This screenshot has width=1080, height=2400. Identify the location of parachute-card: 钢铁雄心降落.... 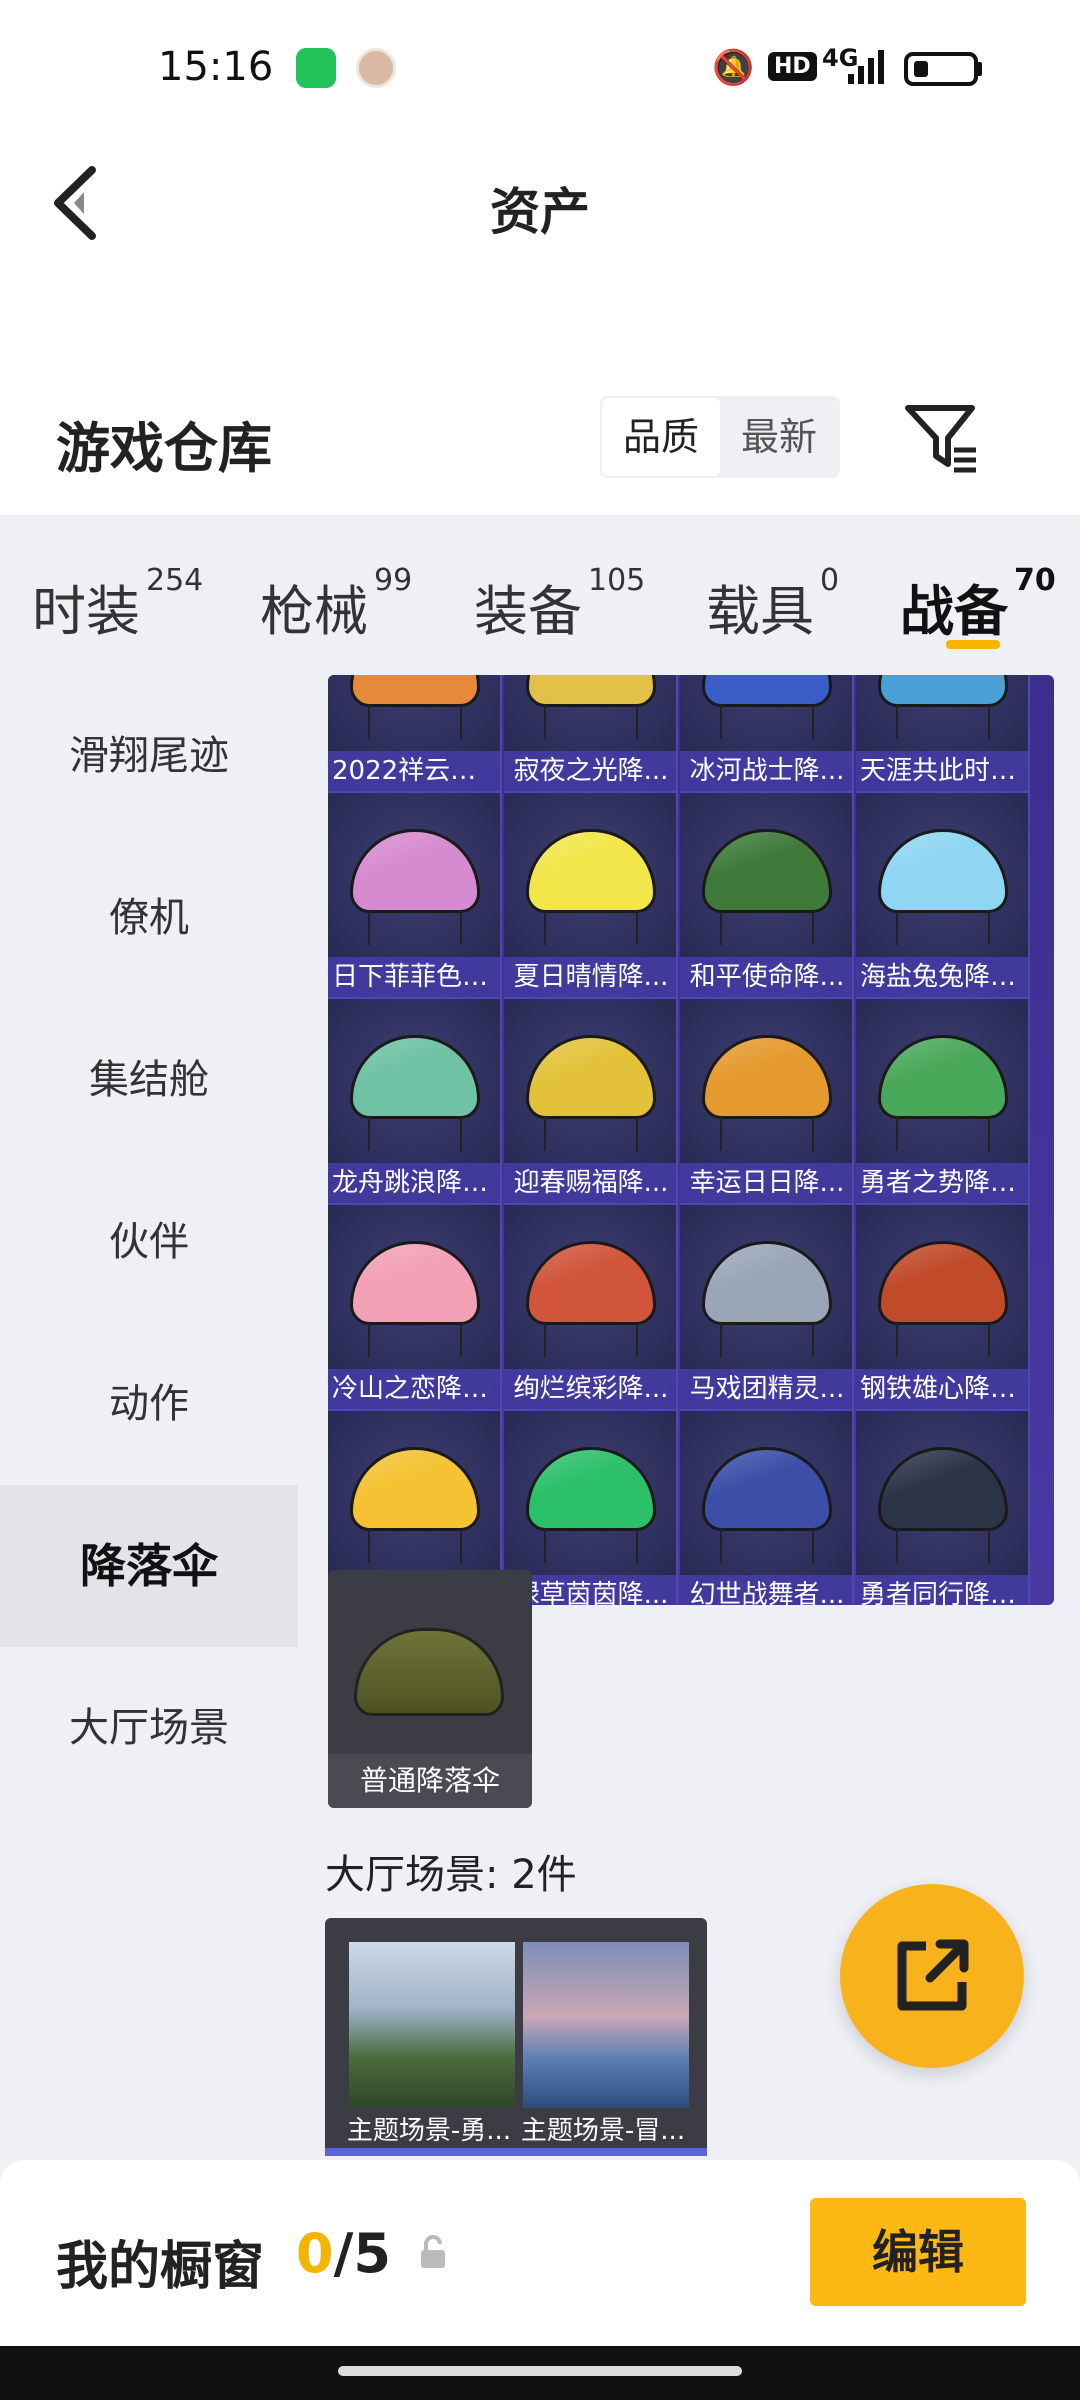
(943, 1308).